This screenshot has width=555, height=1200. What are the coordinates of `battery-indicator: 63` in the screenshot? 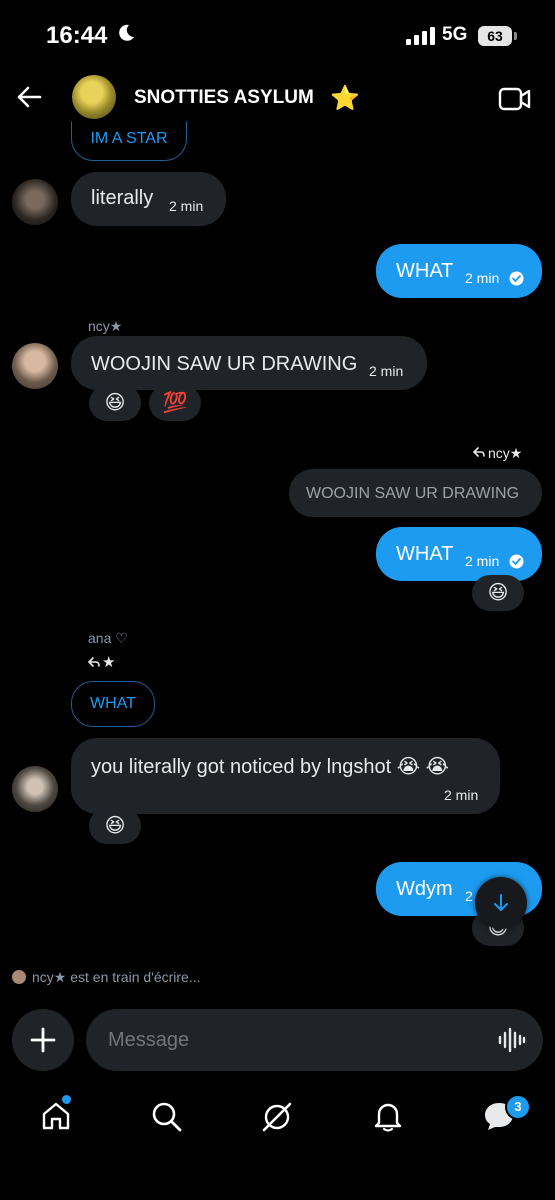 It's located at (495, 36).